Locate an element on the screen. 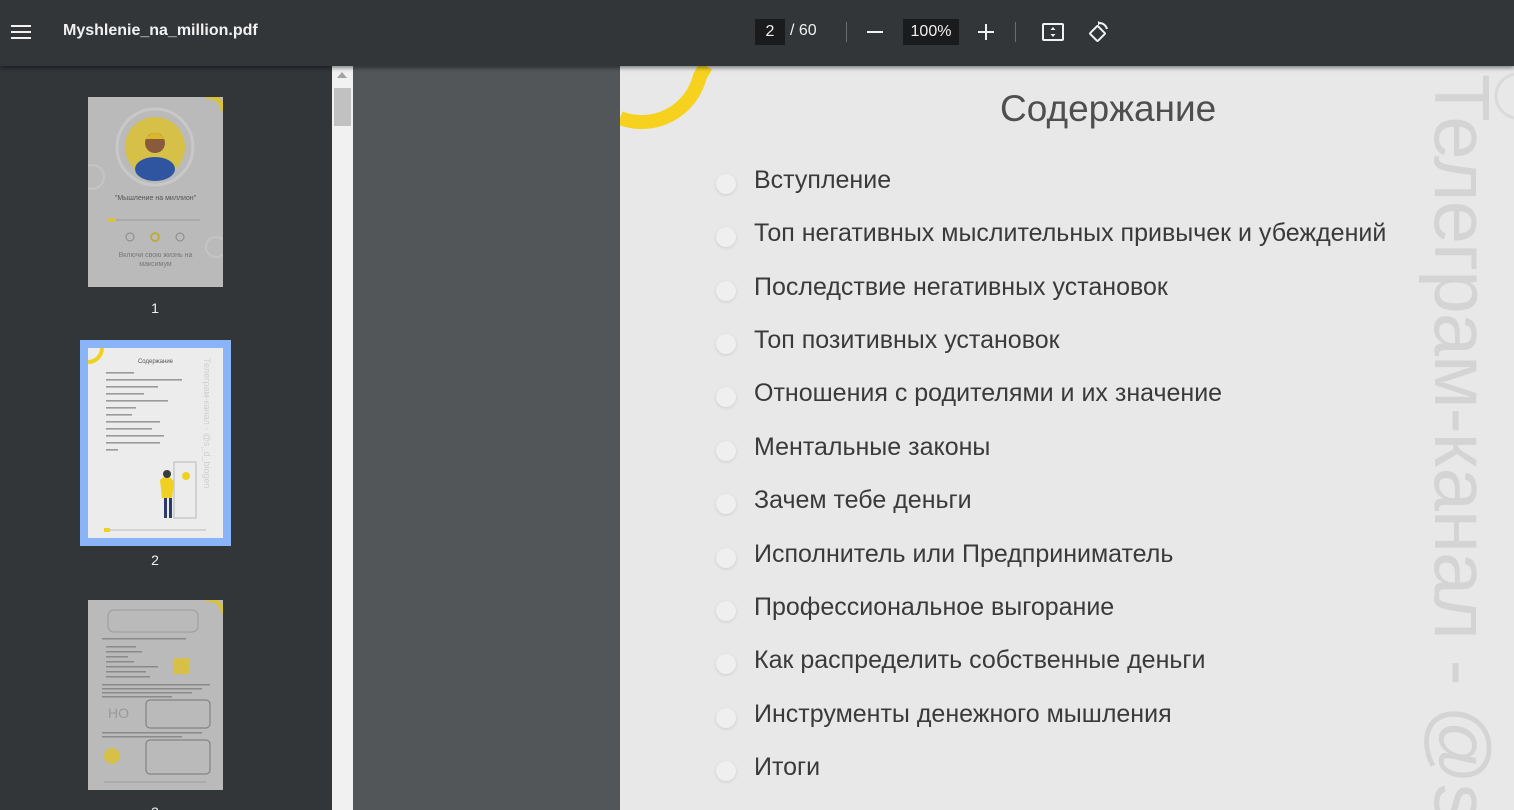 The image size is (1514, 810). thumbnail-preview: Телеграм-канал - @s_d_biogen is located at coordinates (155, 443).